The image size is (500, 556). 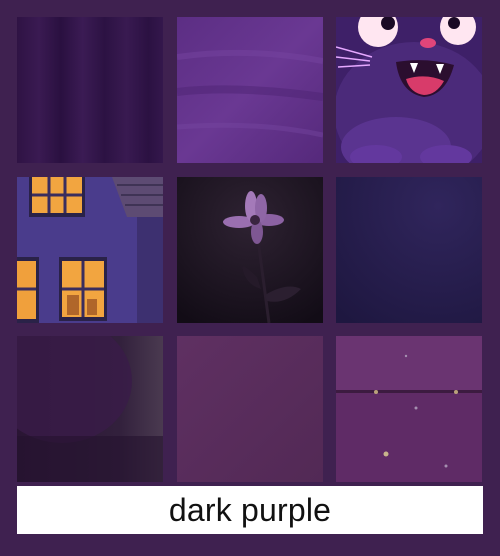 I want to click on house-at-night-tile, so click(x=90, y=250).